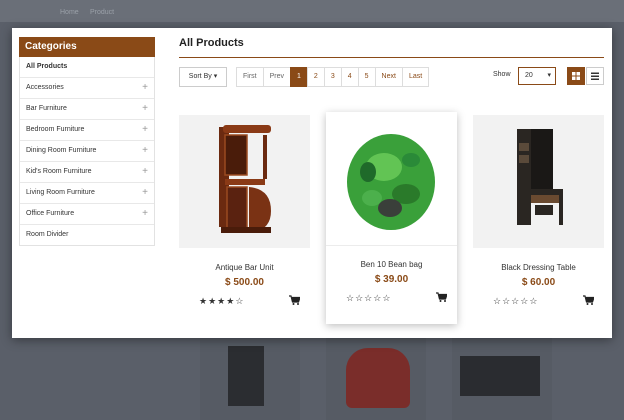  Describe the element at coordinates (47, 66) in the screenshot. I see `category-label: All Products` at that location.